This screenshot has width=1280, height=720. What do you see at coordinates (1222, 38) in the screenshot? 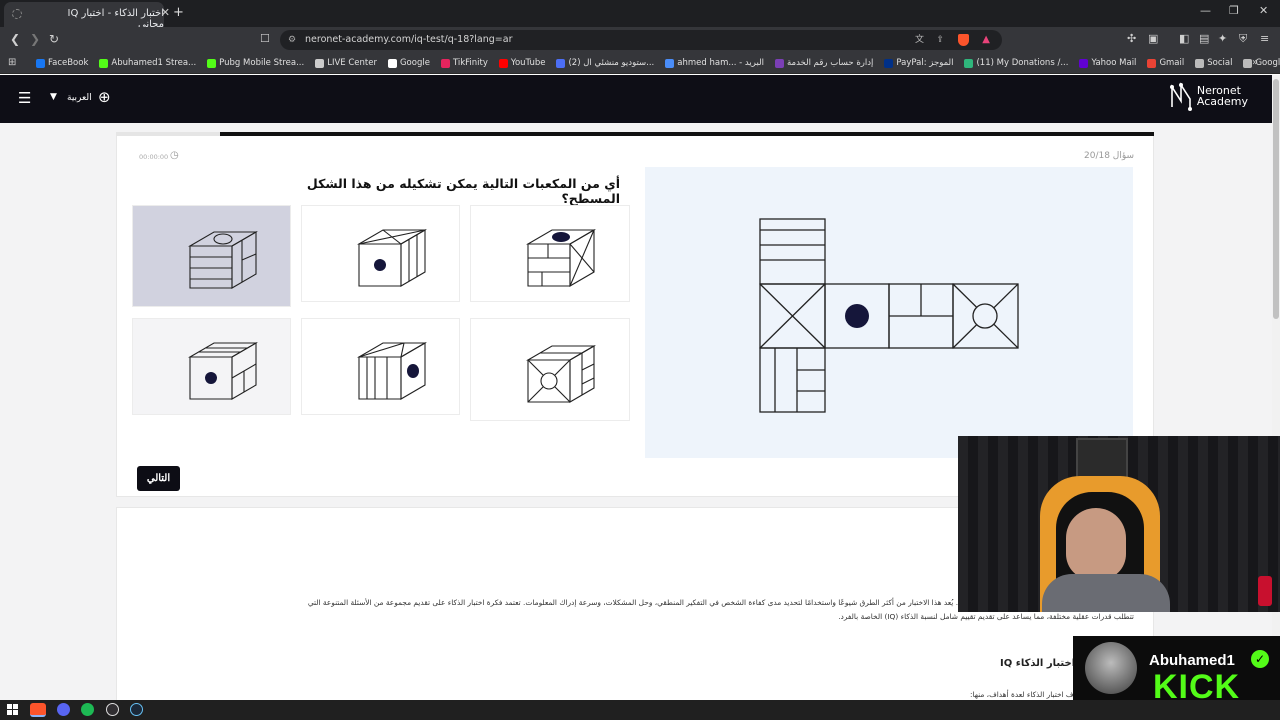
I see `leo-ai-icon: ✦` at bounding box center [1222, 38].